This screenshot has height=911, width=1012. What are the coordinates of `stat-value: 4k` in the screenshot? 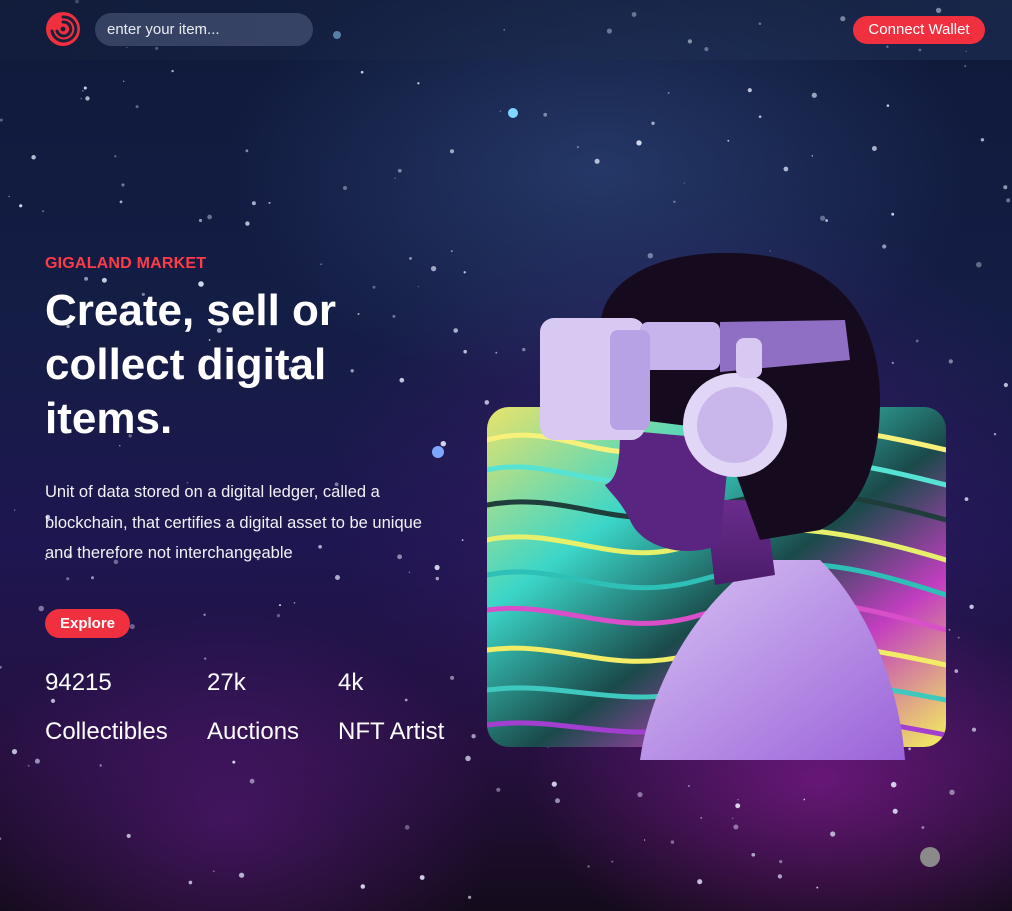 It's located at (351, 682).